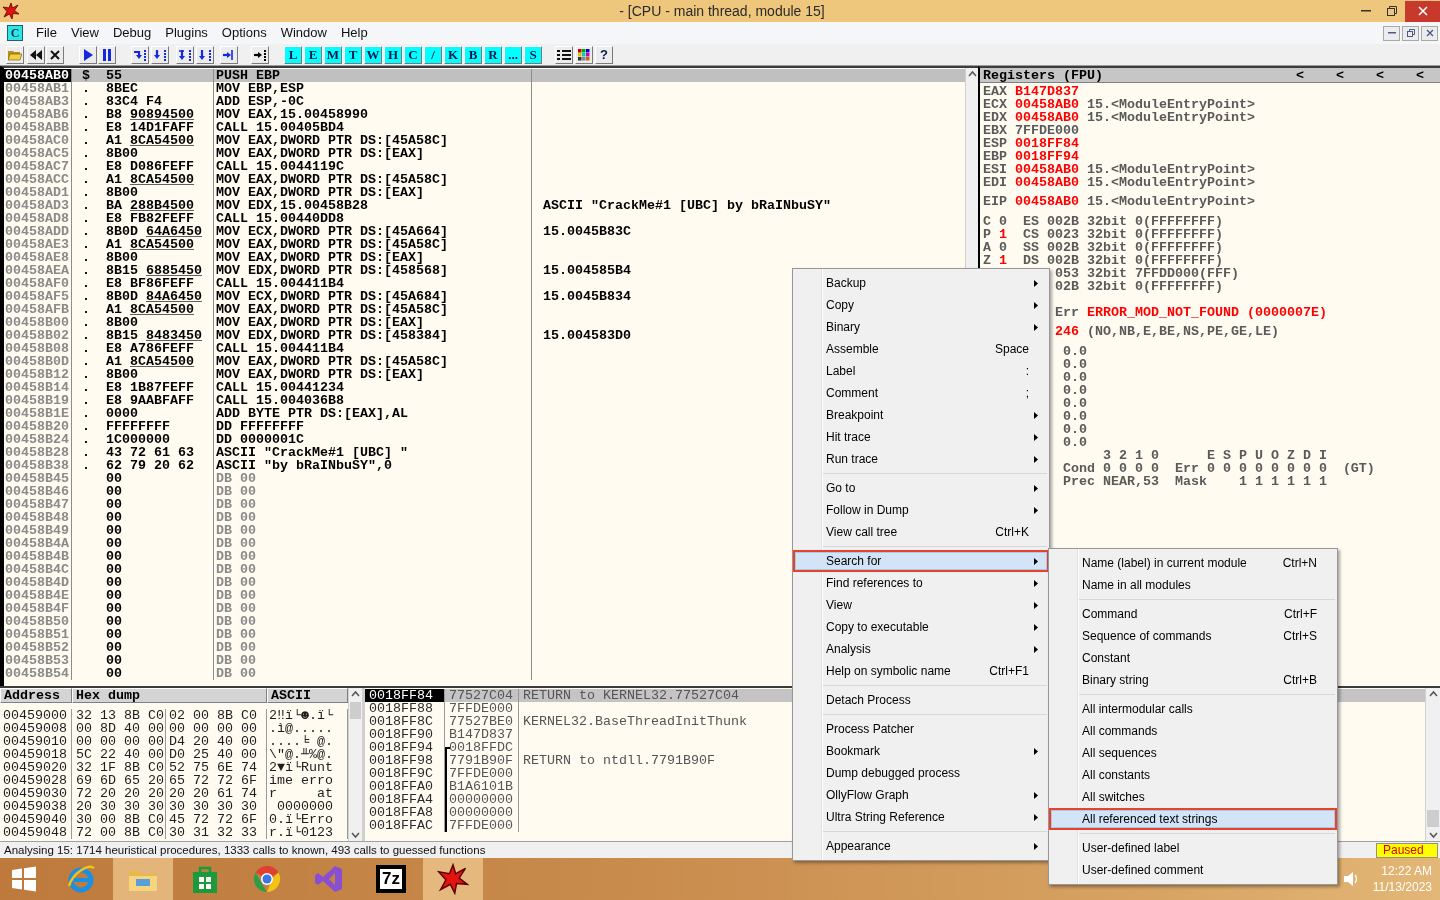  I want to click on segment-name: CS, so click(1031, 234).